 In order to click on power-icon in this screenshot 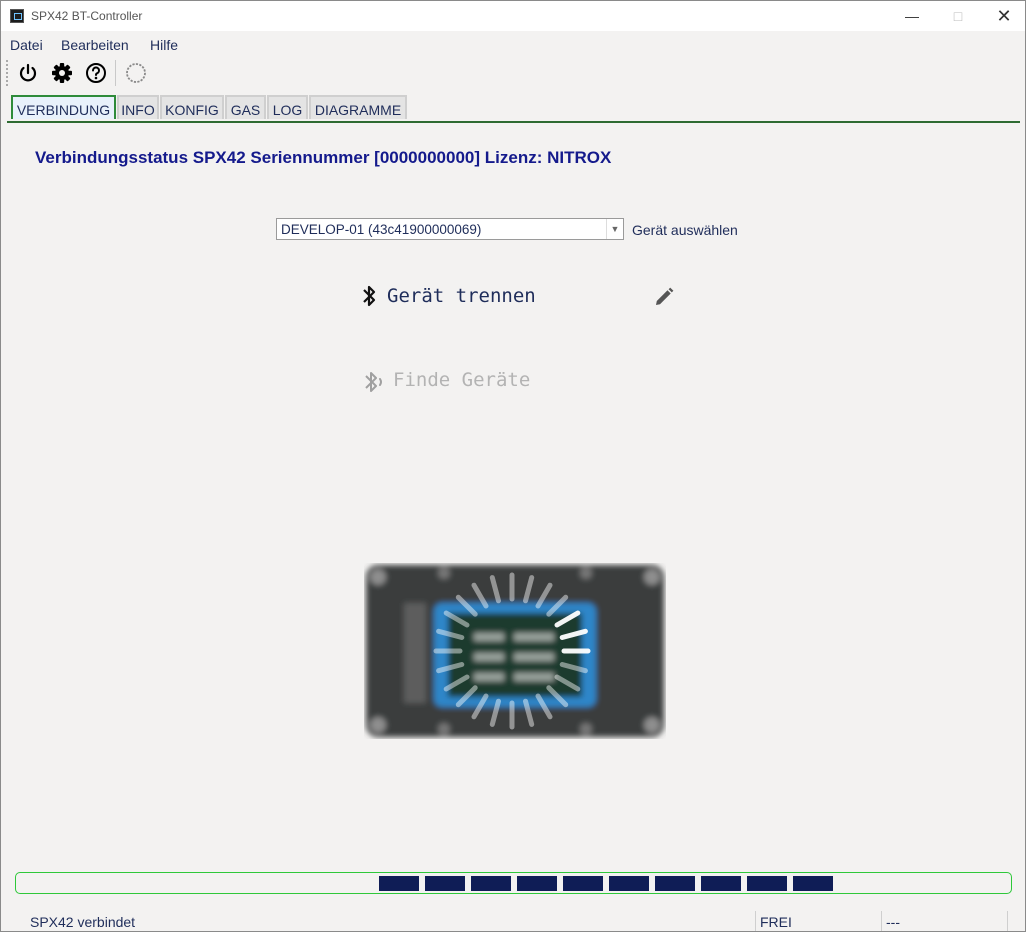, I will do `click(28, 73)`.